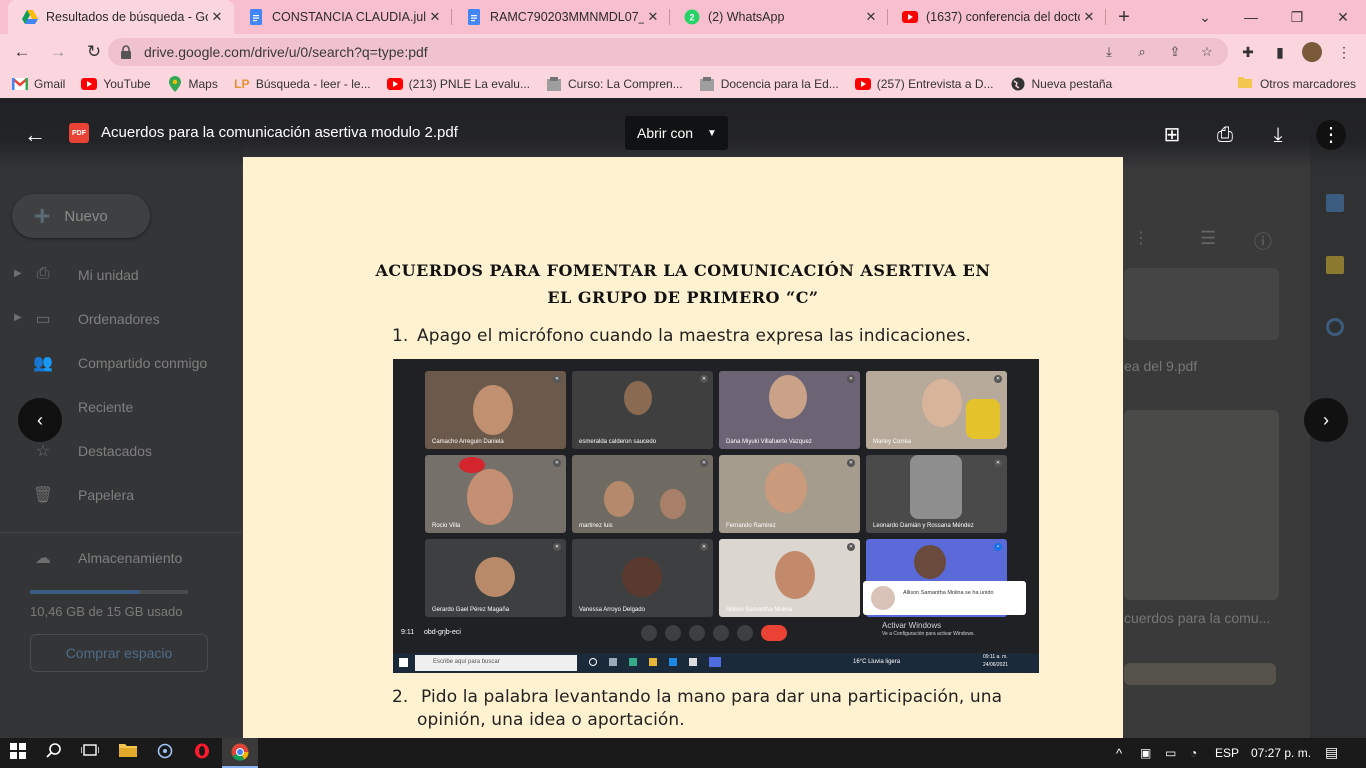  What do you see at coordinates (1208, 238) in the screenshot?
I see `list-view-icon: ☰` at bounding box center [1208, 238].